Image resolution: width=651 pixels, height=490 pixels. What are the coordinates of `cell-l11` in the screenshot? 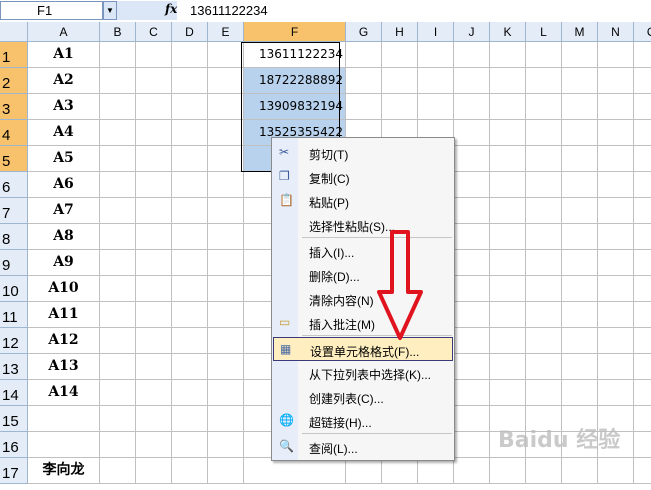 It's located at (544, 315).